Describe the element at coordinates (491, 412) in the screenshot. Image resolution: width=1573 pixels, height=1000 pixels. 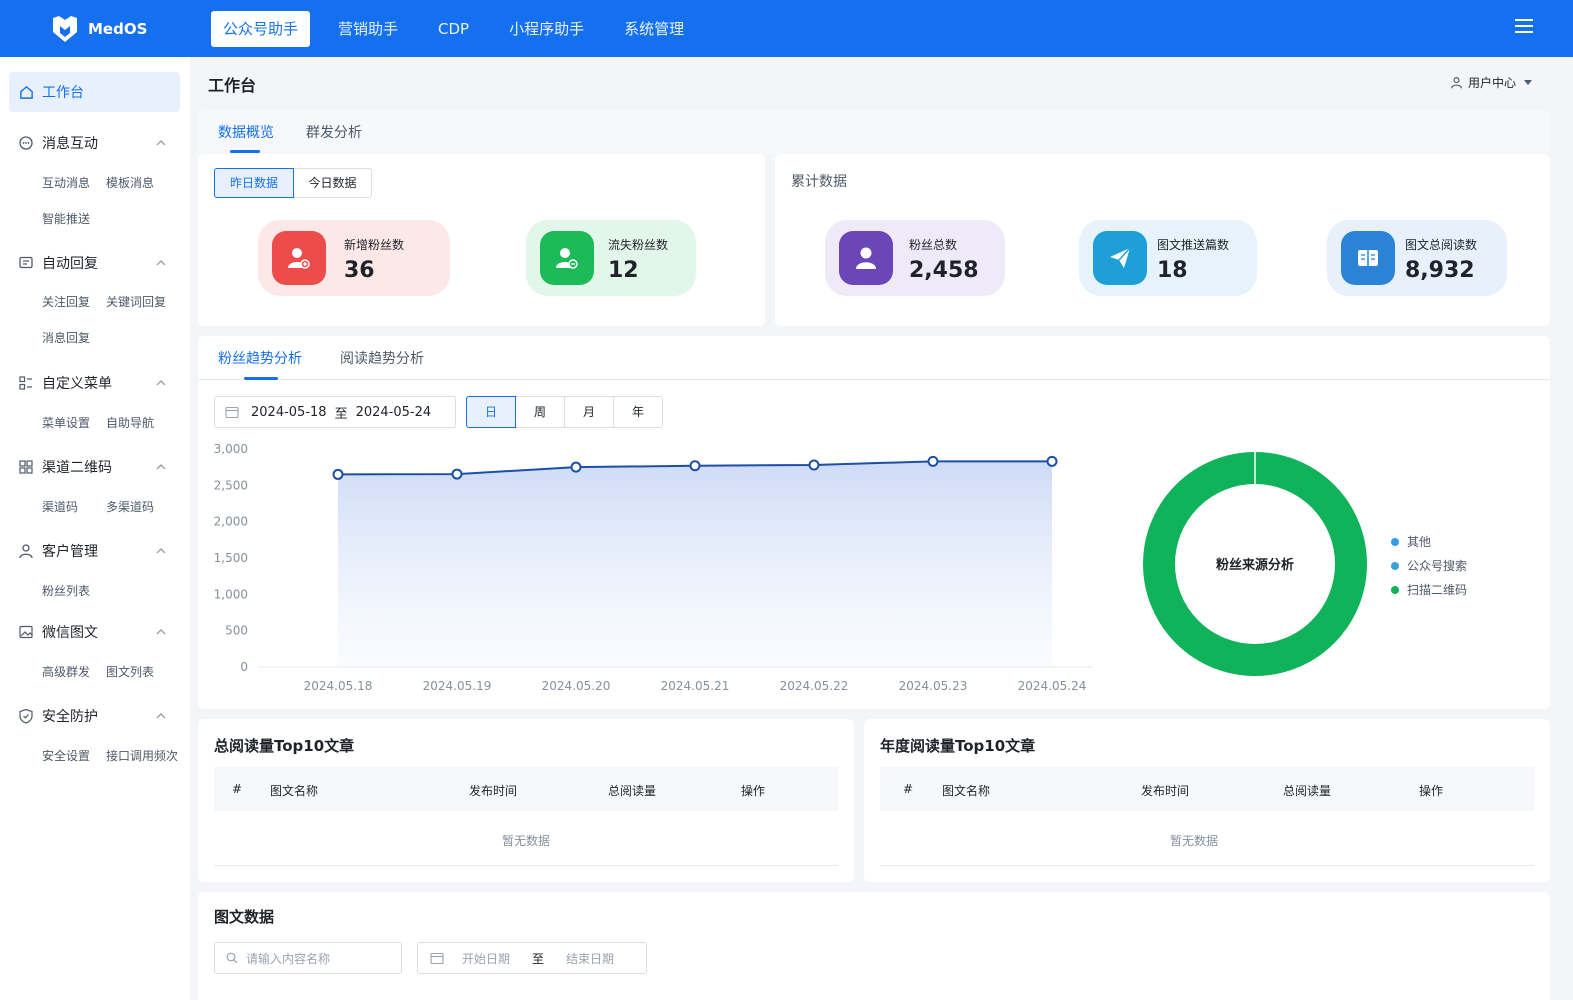
I see `period-day-button: 日` at that location.